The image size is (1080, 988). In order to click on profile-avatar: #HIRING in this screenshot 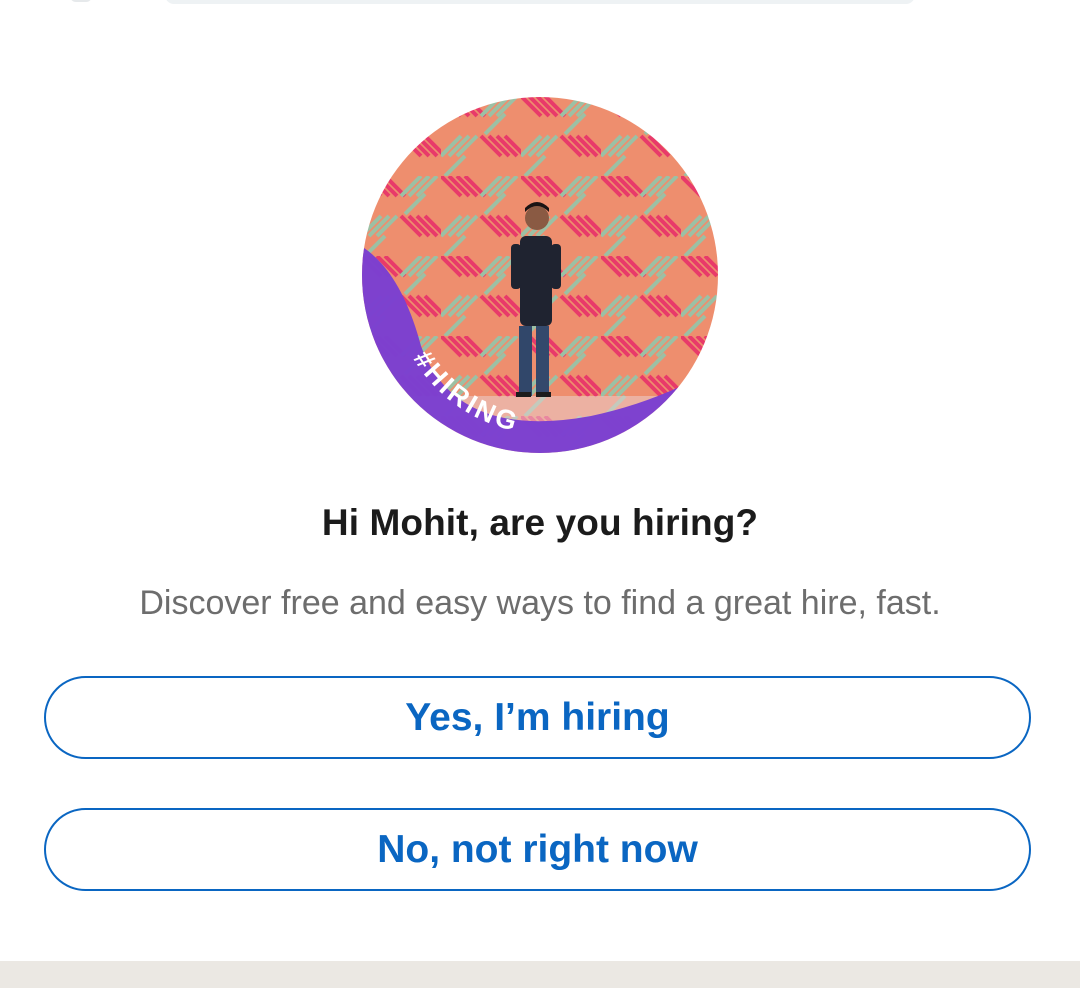, I will do `click(540, 275)`.